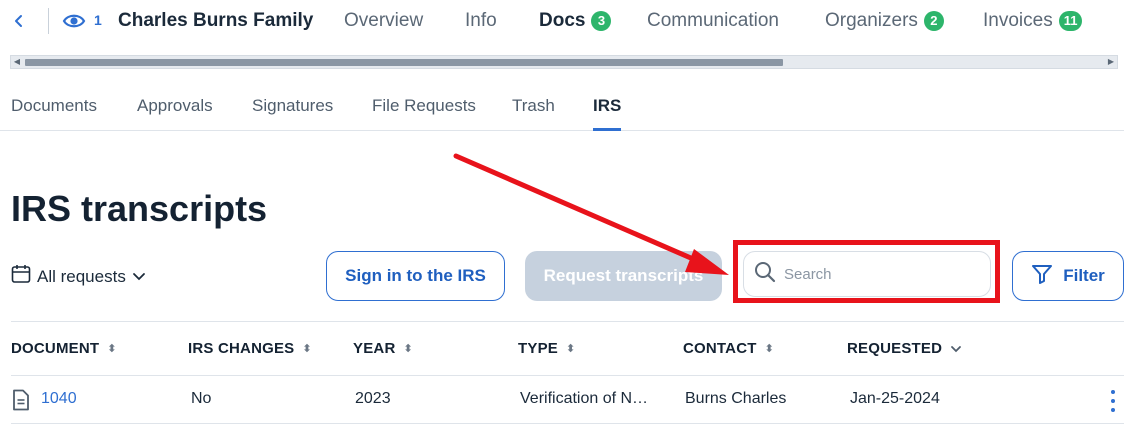 Image resolution: width=1134 pixels, height=430 pixels. I want to click on sign-in-irs-button: Sign in to the IRS, so click(415, 276).